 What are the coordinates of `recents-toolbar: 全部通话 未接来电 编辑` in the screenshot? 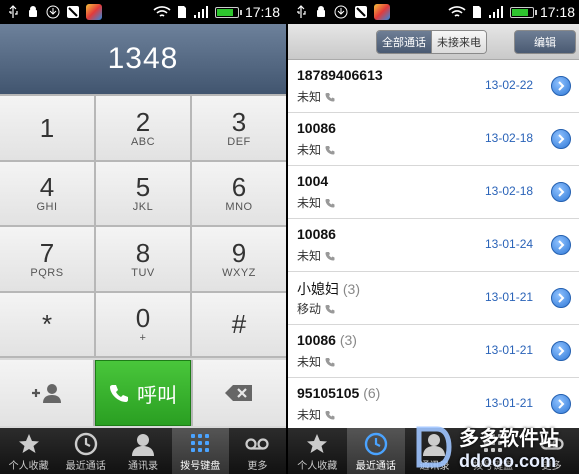 It's located at (433, 42).